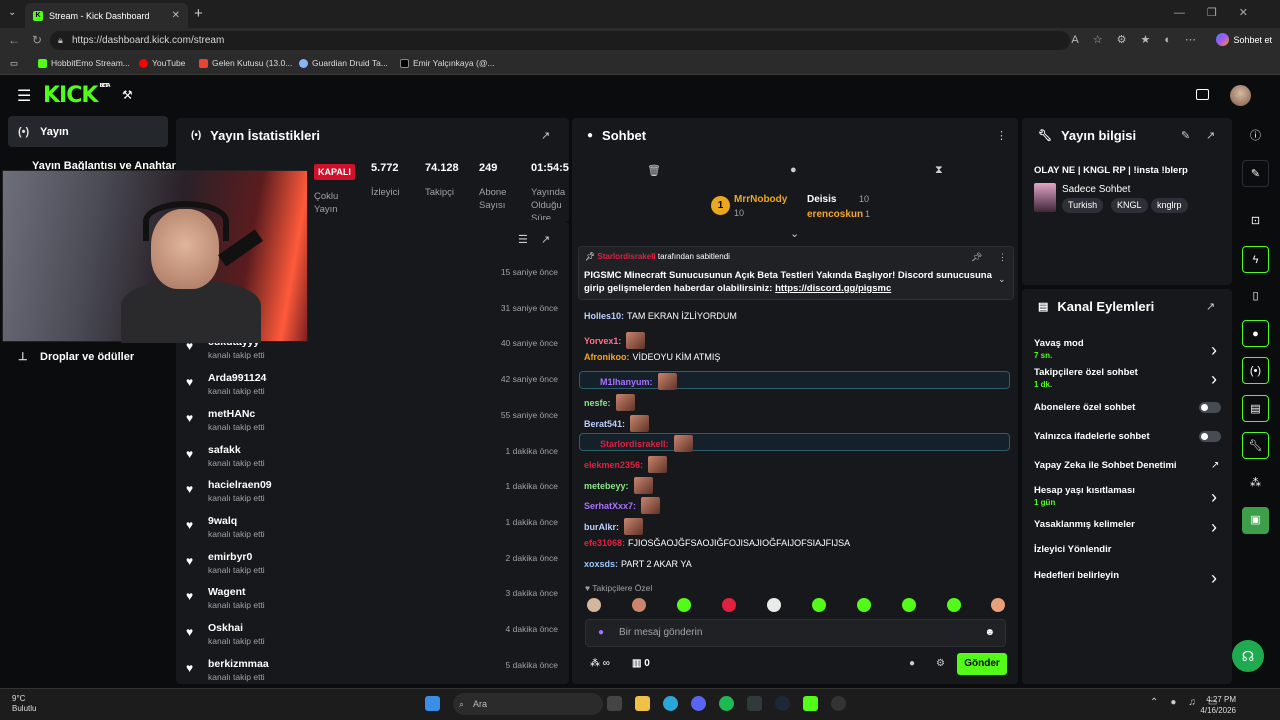  Describe the element at coordinates (795, 606) in the screenshot. I see `emote-bar` at that location.